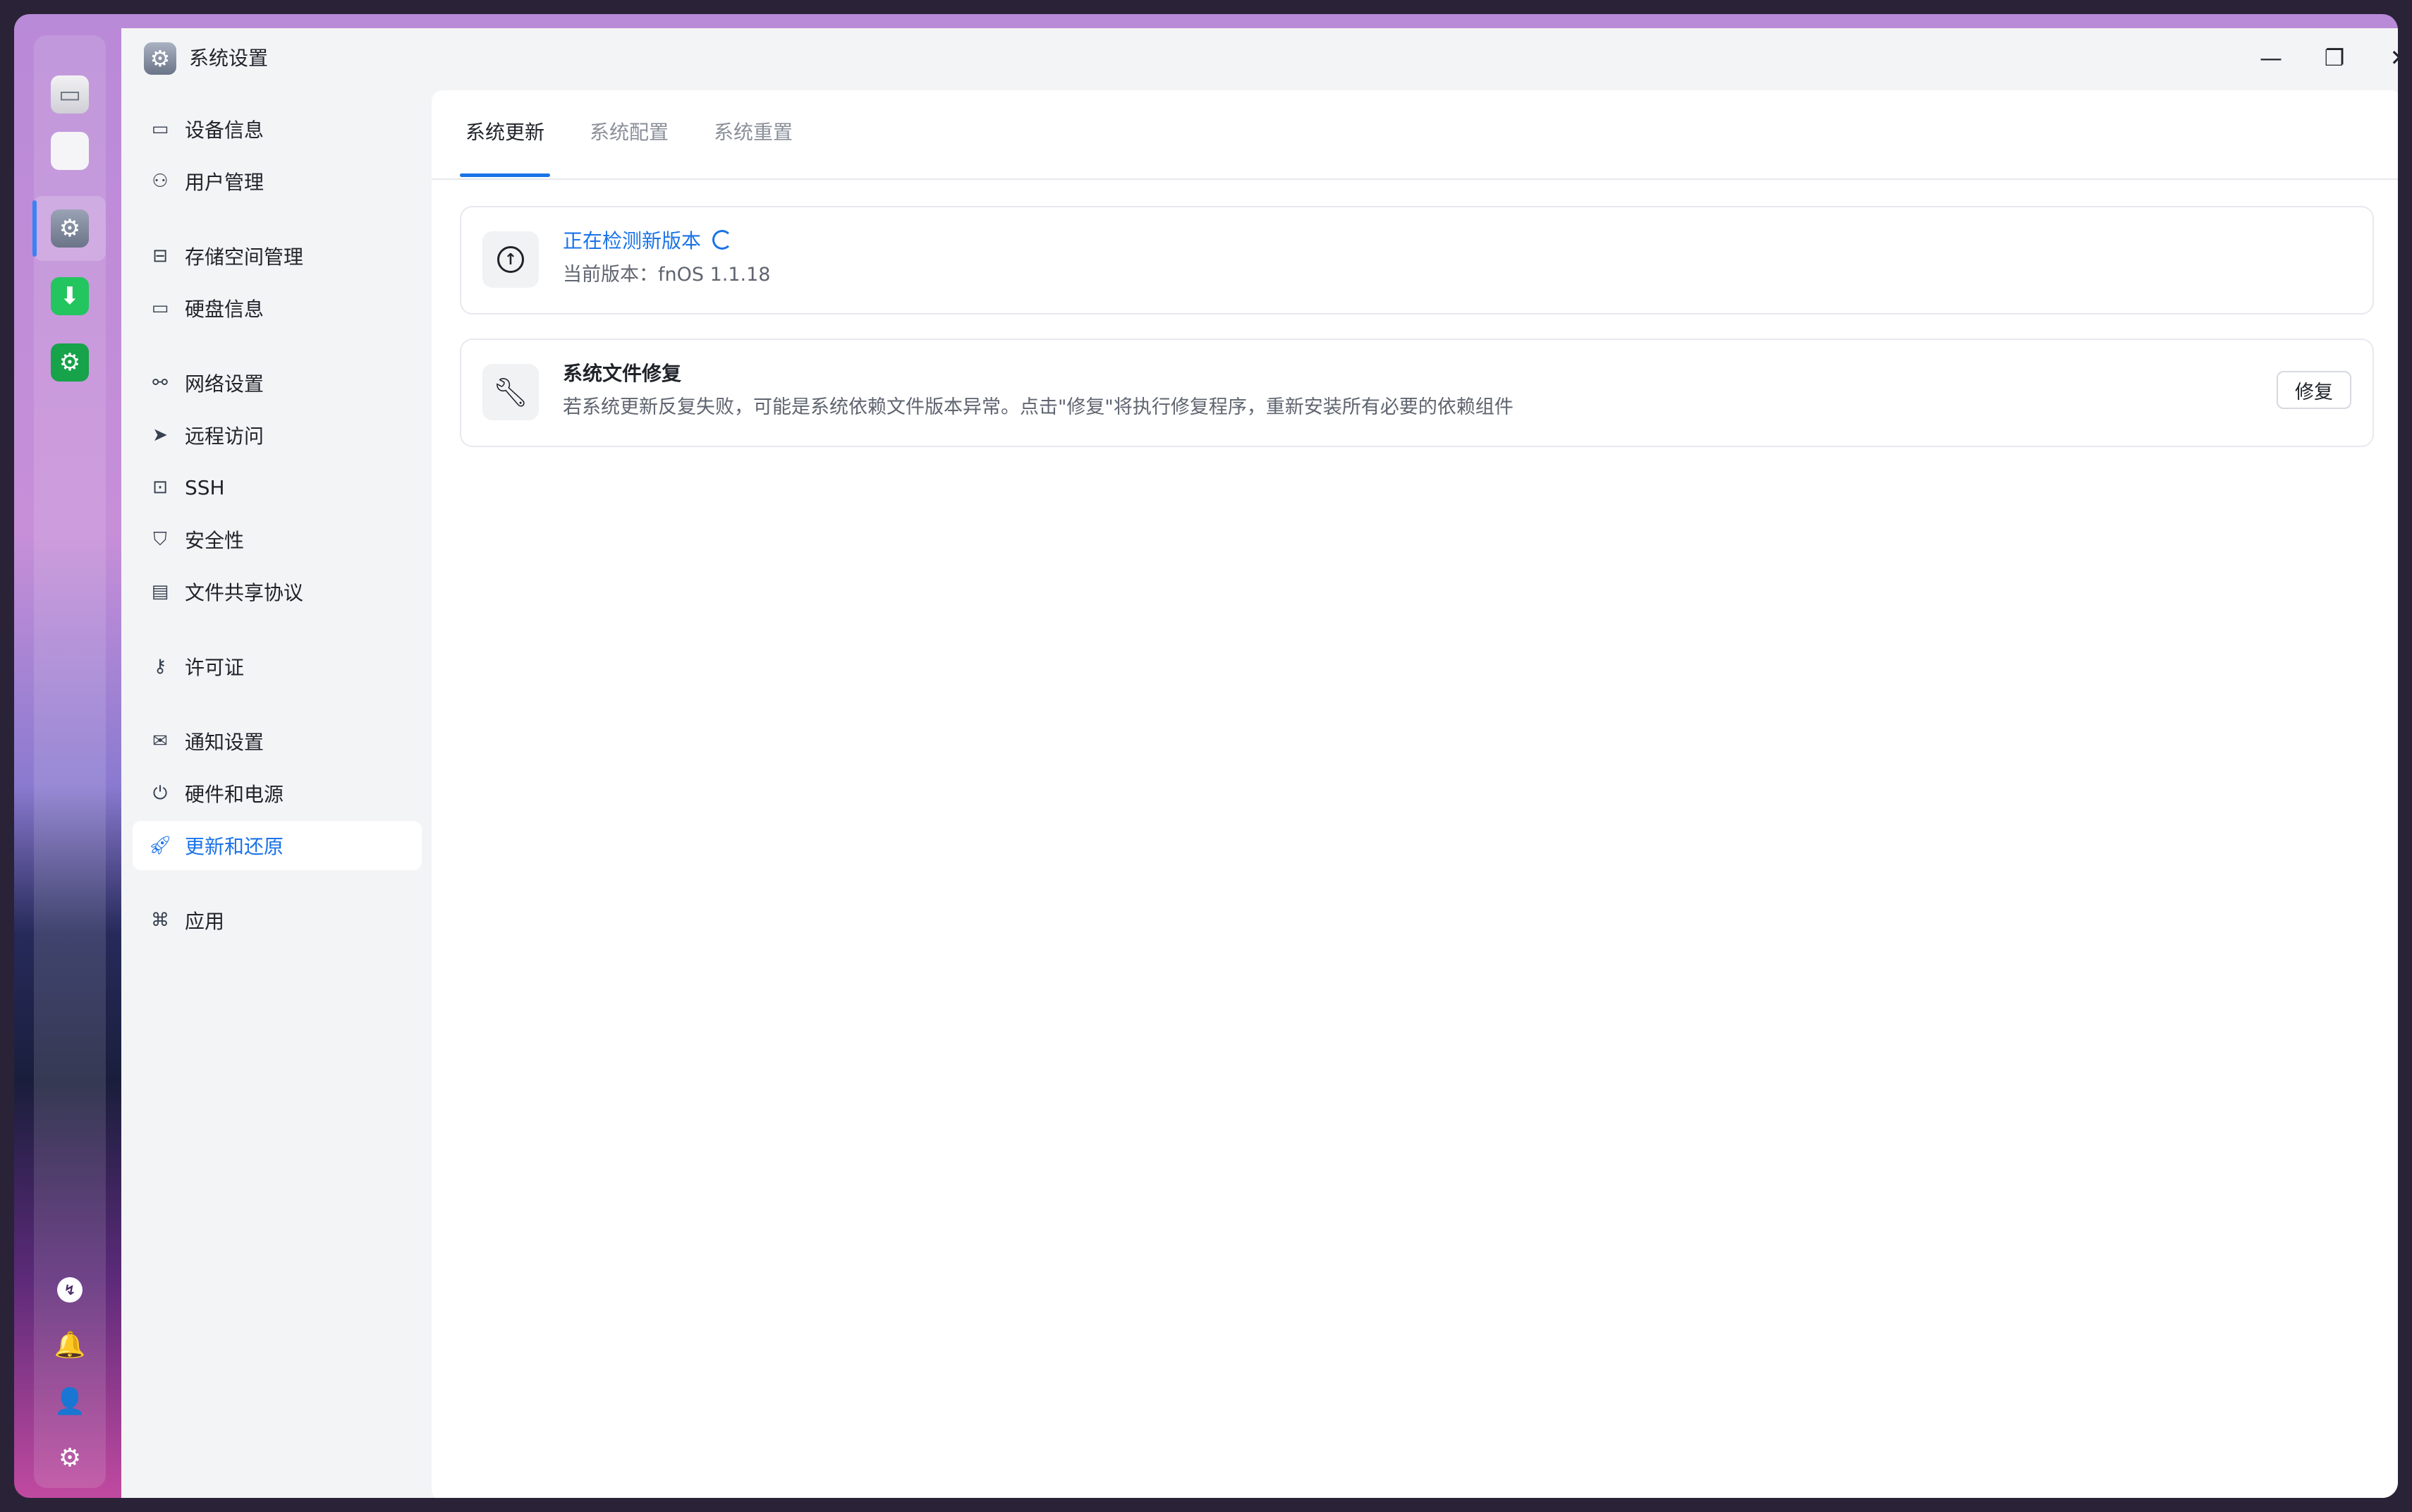  I want to click on arrow-up-circle-icon: ↑, so click(510, 259).